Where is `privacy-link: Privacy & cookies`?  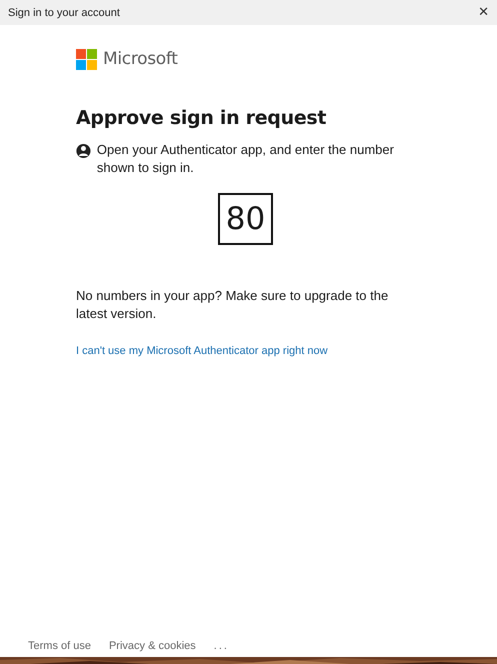 privacy-link: Privacy & cookies is located at coordinates (152, 646).